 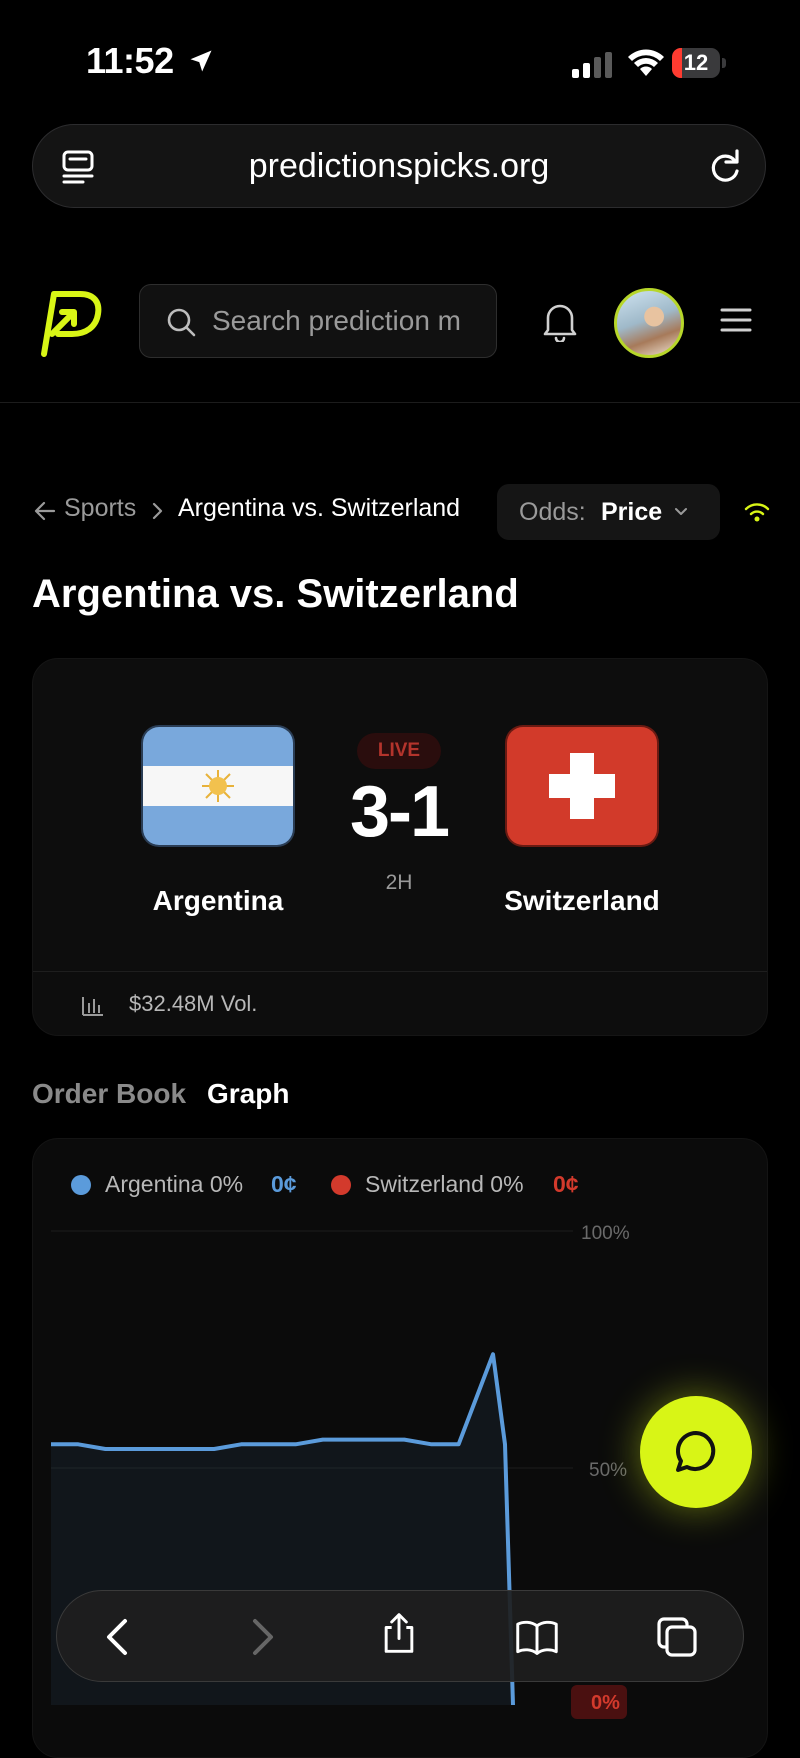 I want to click on odds-value: Price, so click(x=632, y=512).